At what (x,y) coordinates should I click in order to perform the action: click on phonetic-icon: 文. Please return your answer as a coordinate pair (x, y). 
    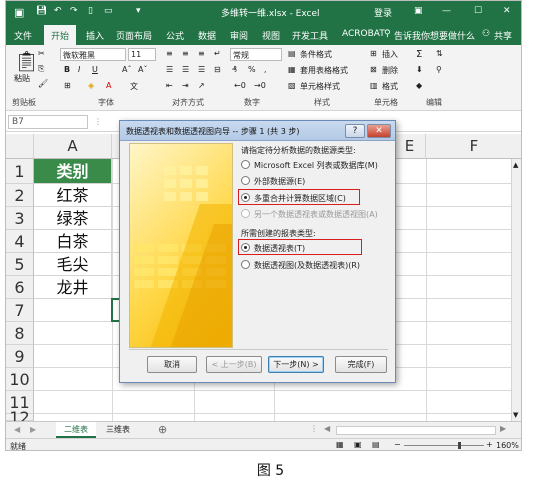
    Looking at the image, I should click on (134, 86).